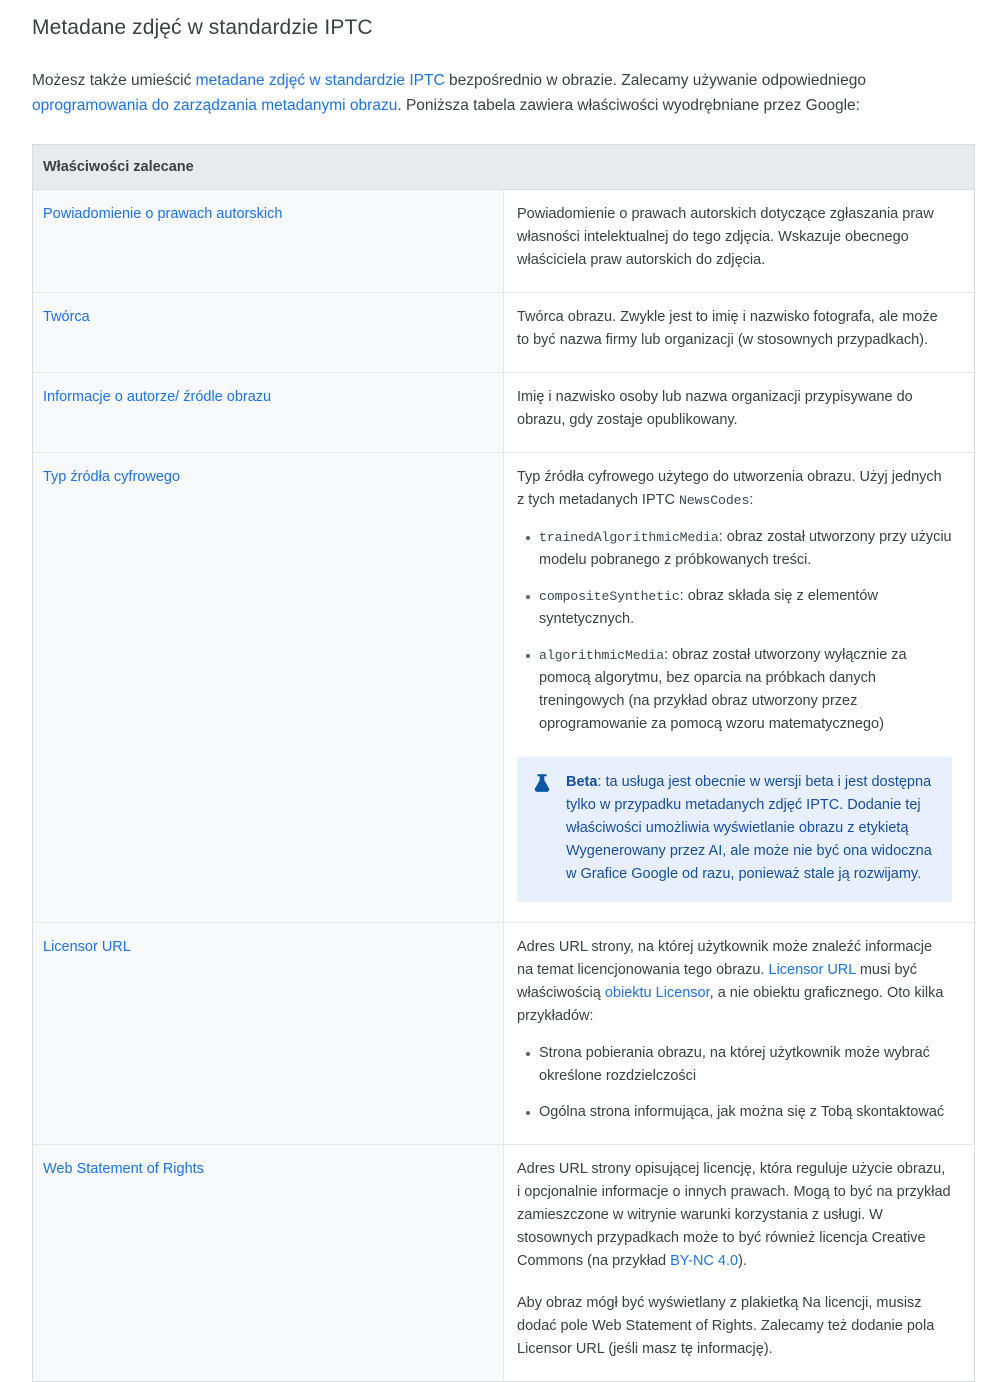  I want to click on property-link-licensor-url: Licensor URL, so click(87, 947).